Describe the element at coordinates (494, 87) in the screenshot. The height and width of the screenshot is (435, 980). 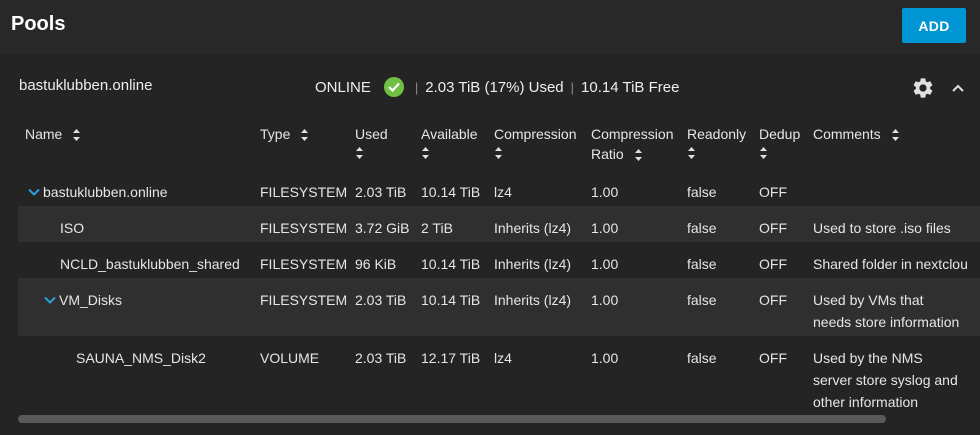
I see `pool-used: 2.03 TiB (17%) Used` at that location.